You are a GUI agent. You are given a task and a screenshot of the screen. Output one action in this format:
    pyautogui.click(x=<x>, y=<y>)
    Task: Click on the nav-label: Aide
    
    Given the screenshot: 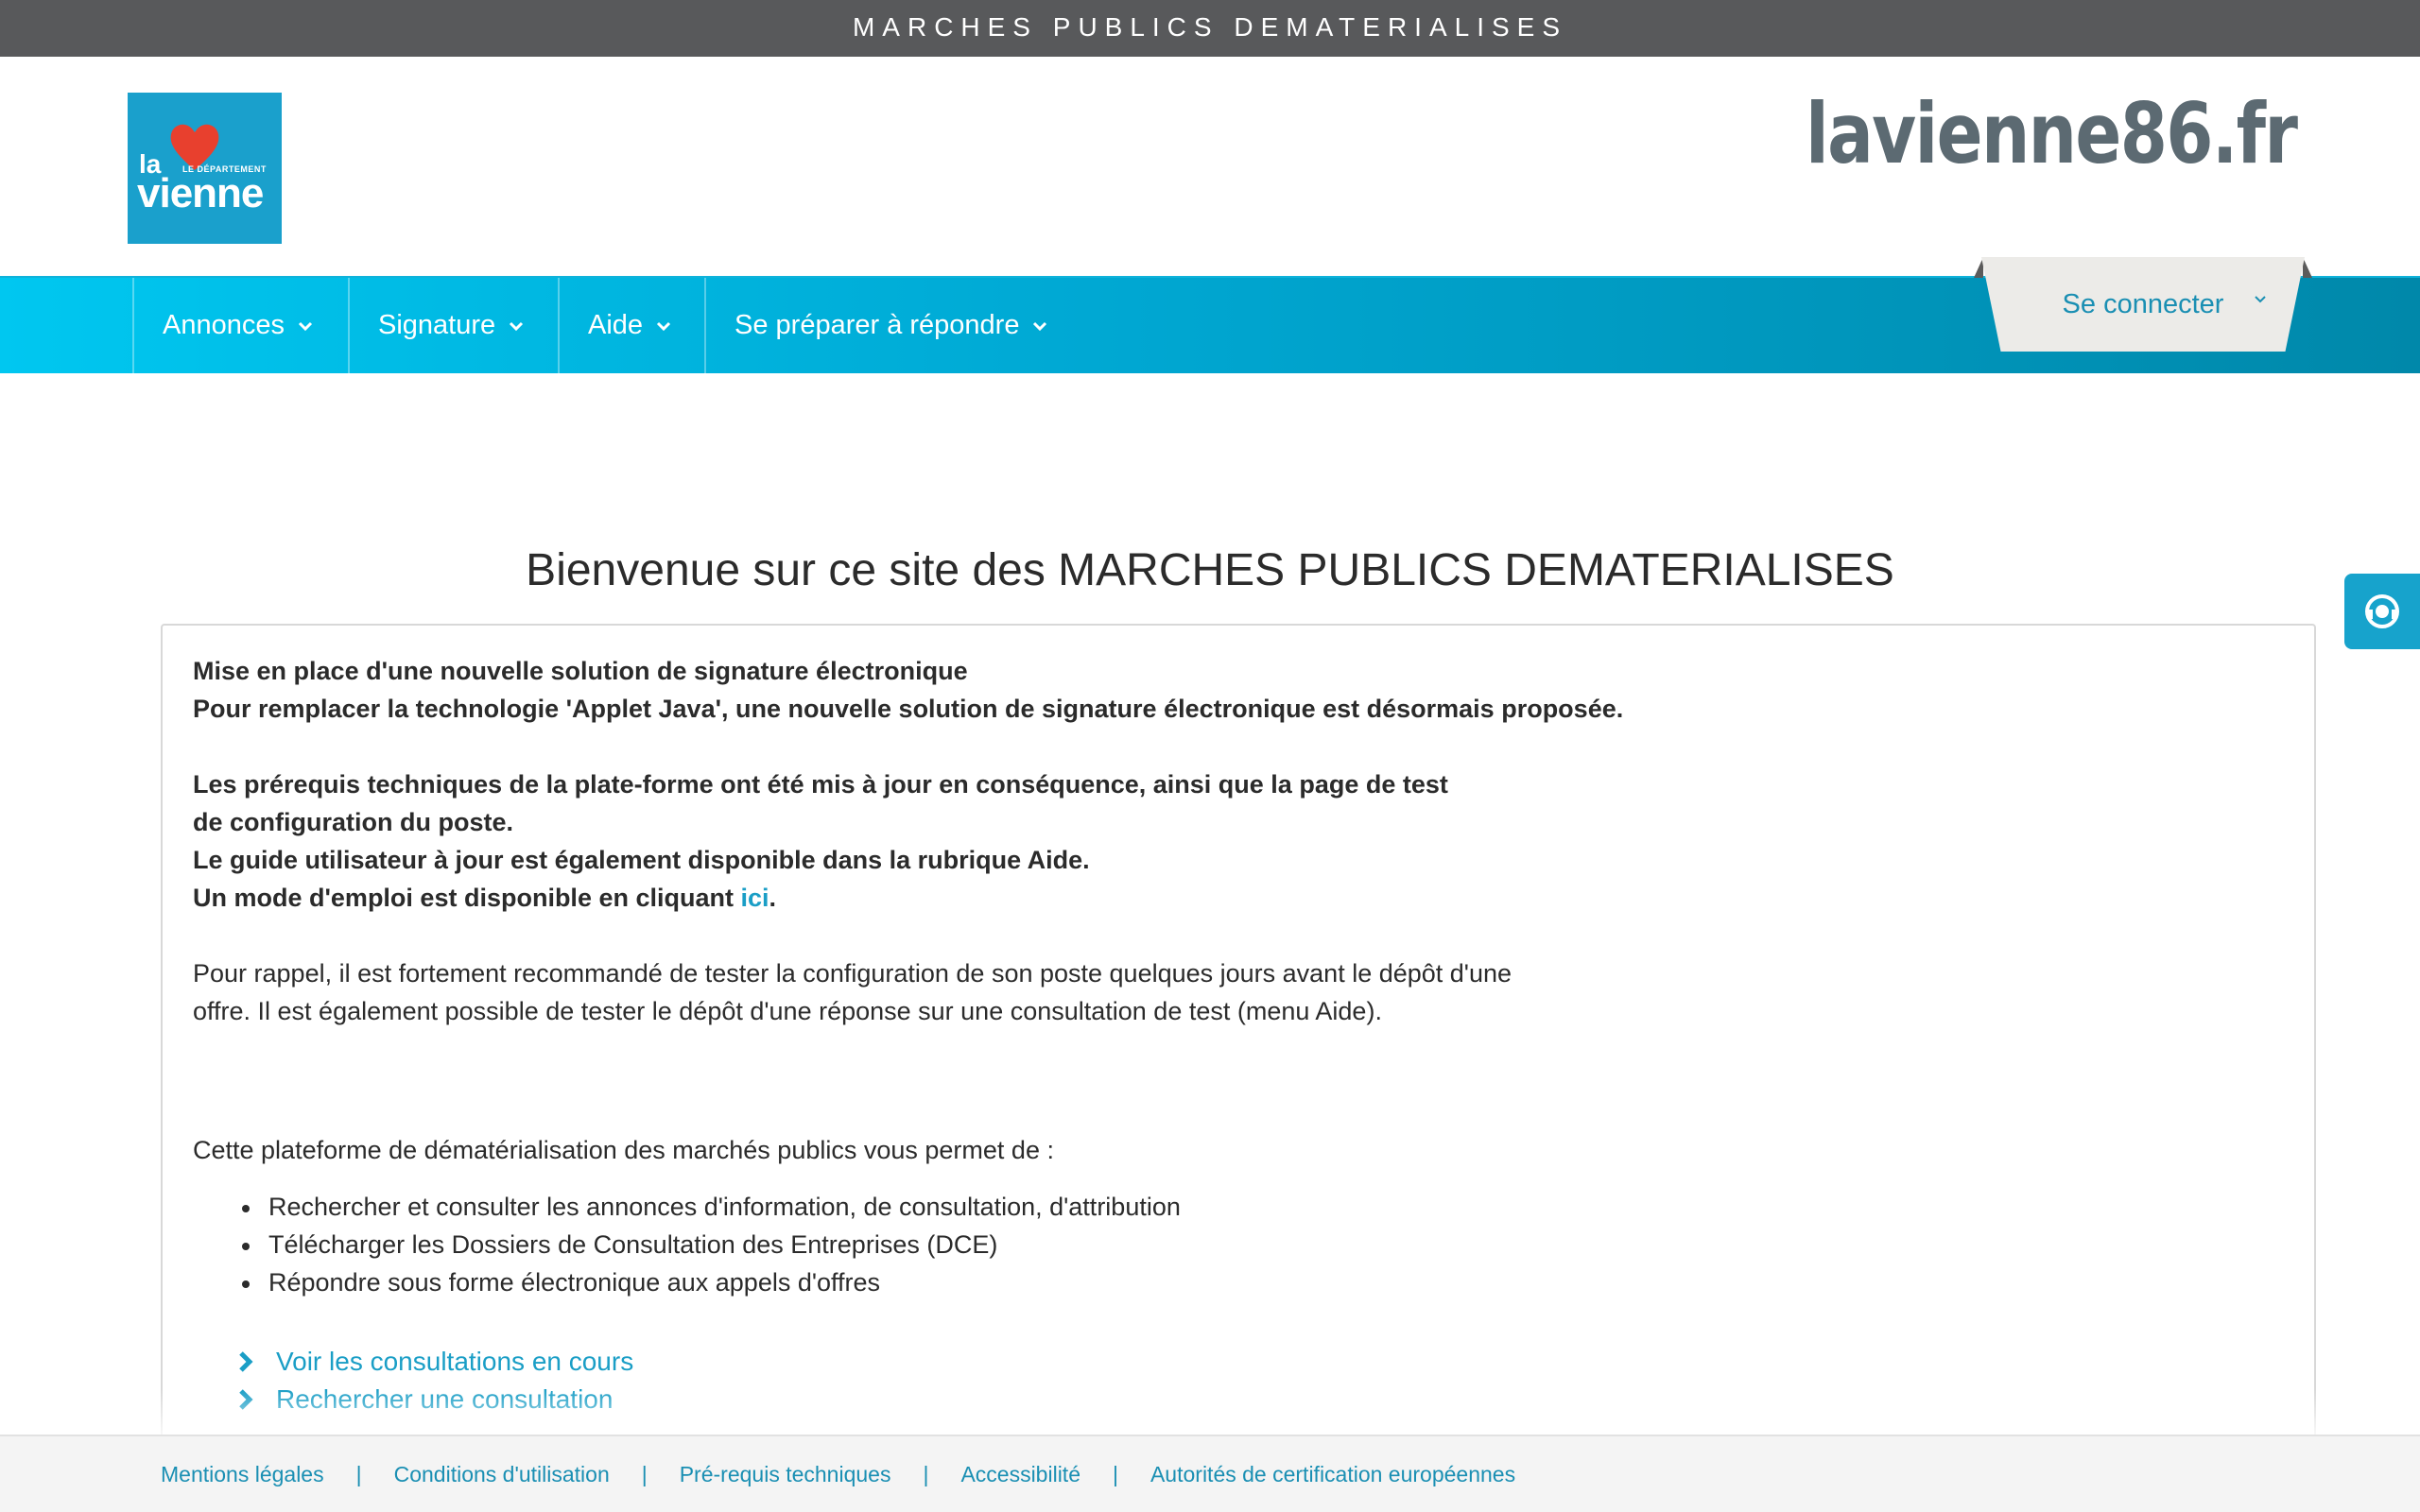 What is the action you would take?
    pyautogui.click(x=616, y=325)
    